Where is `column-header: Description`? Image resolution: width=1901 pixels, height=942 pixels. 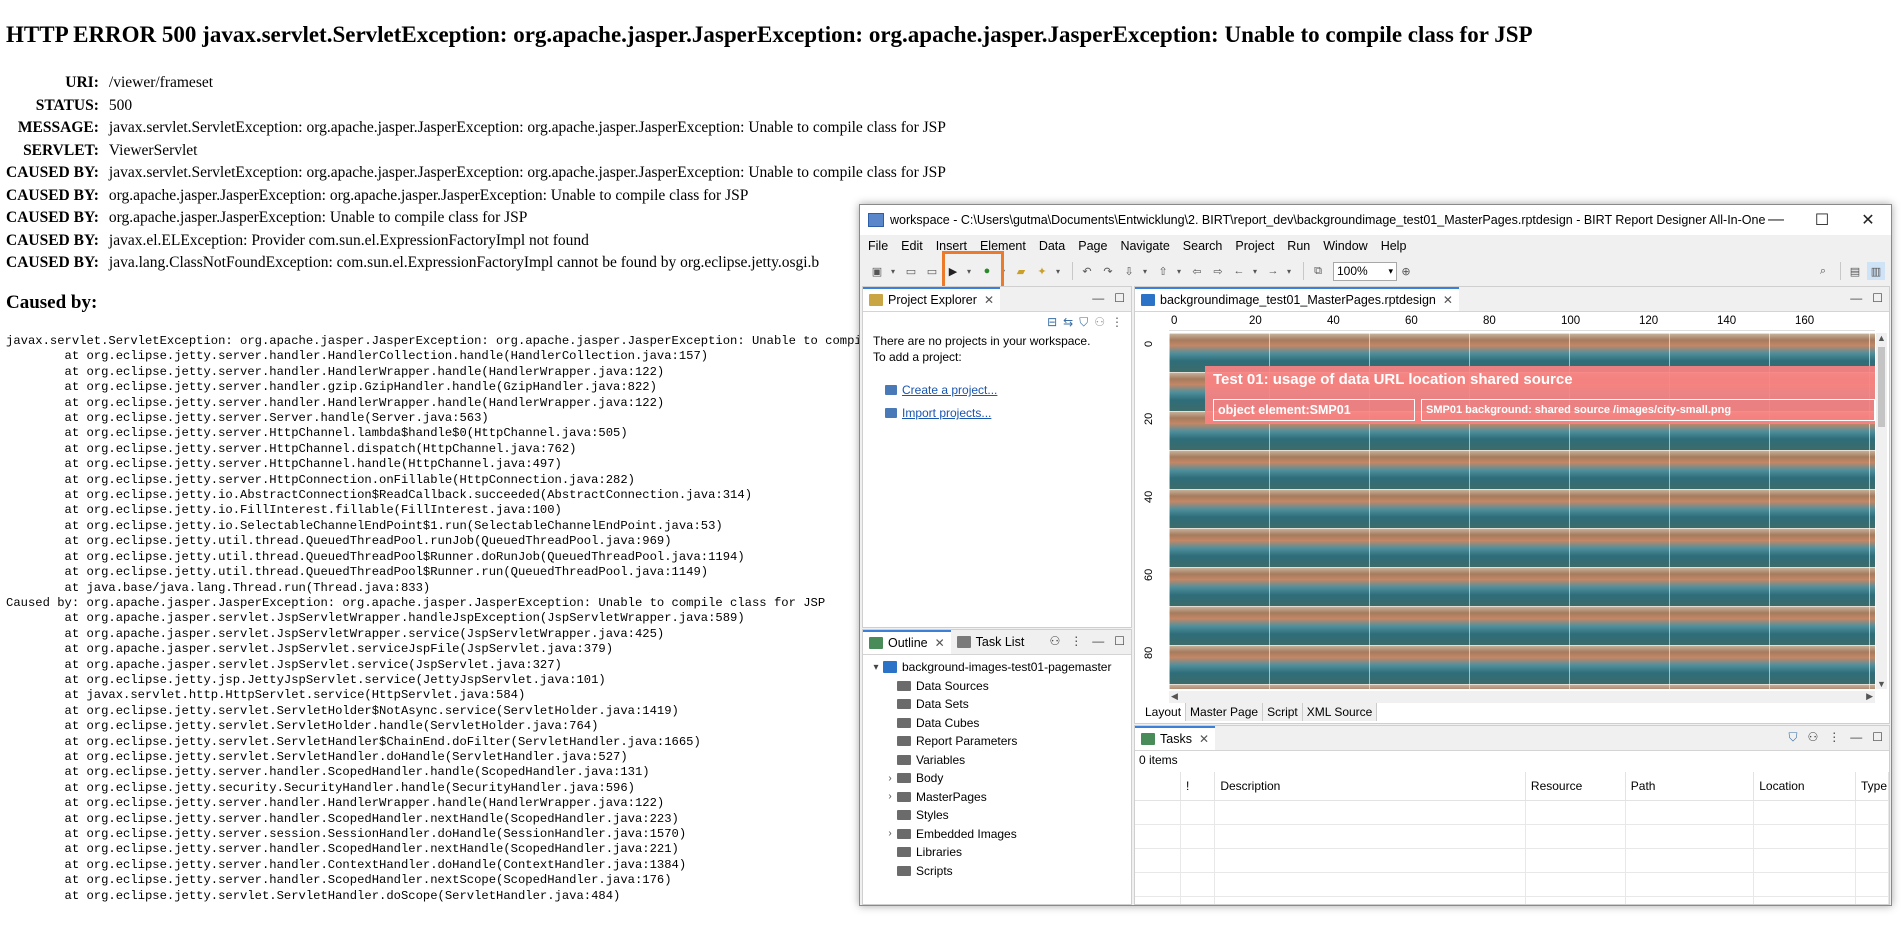
column-header: Description is located at coordinates (1370, 786).